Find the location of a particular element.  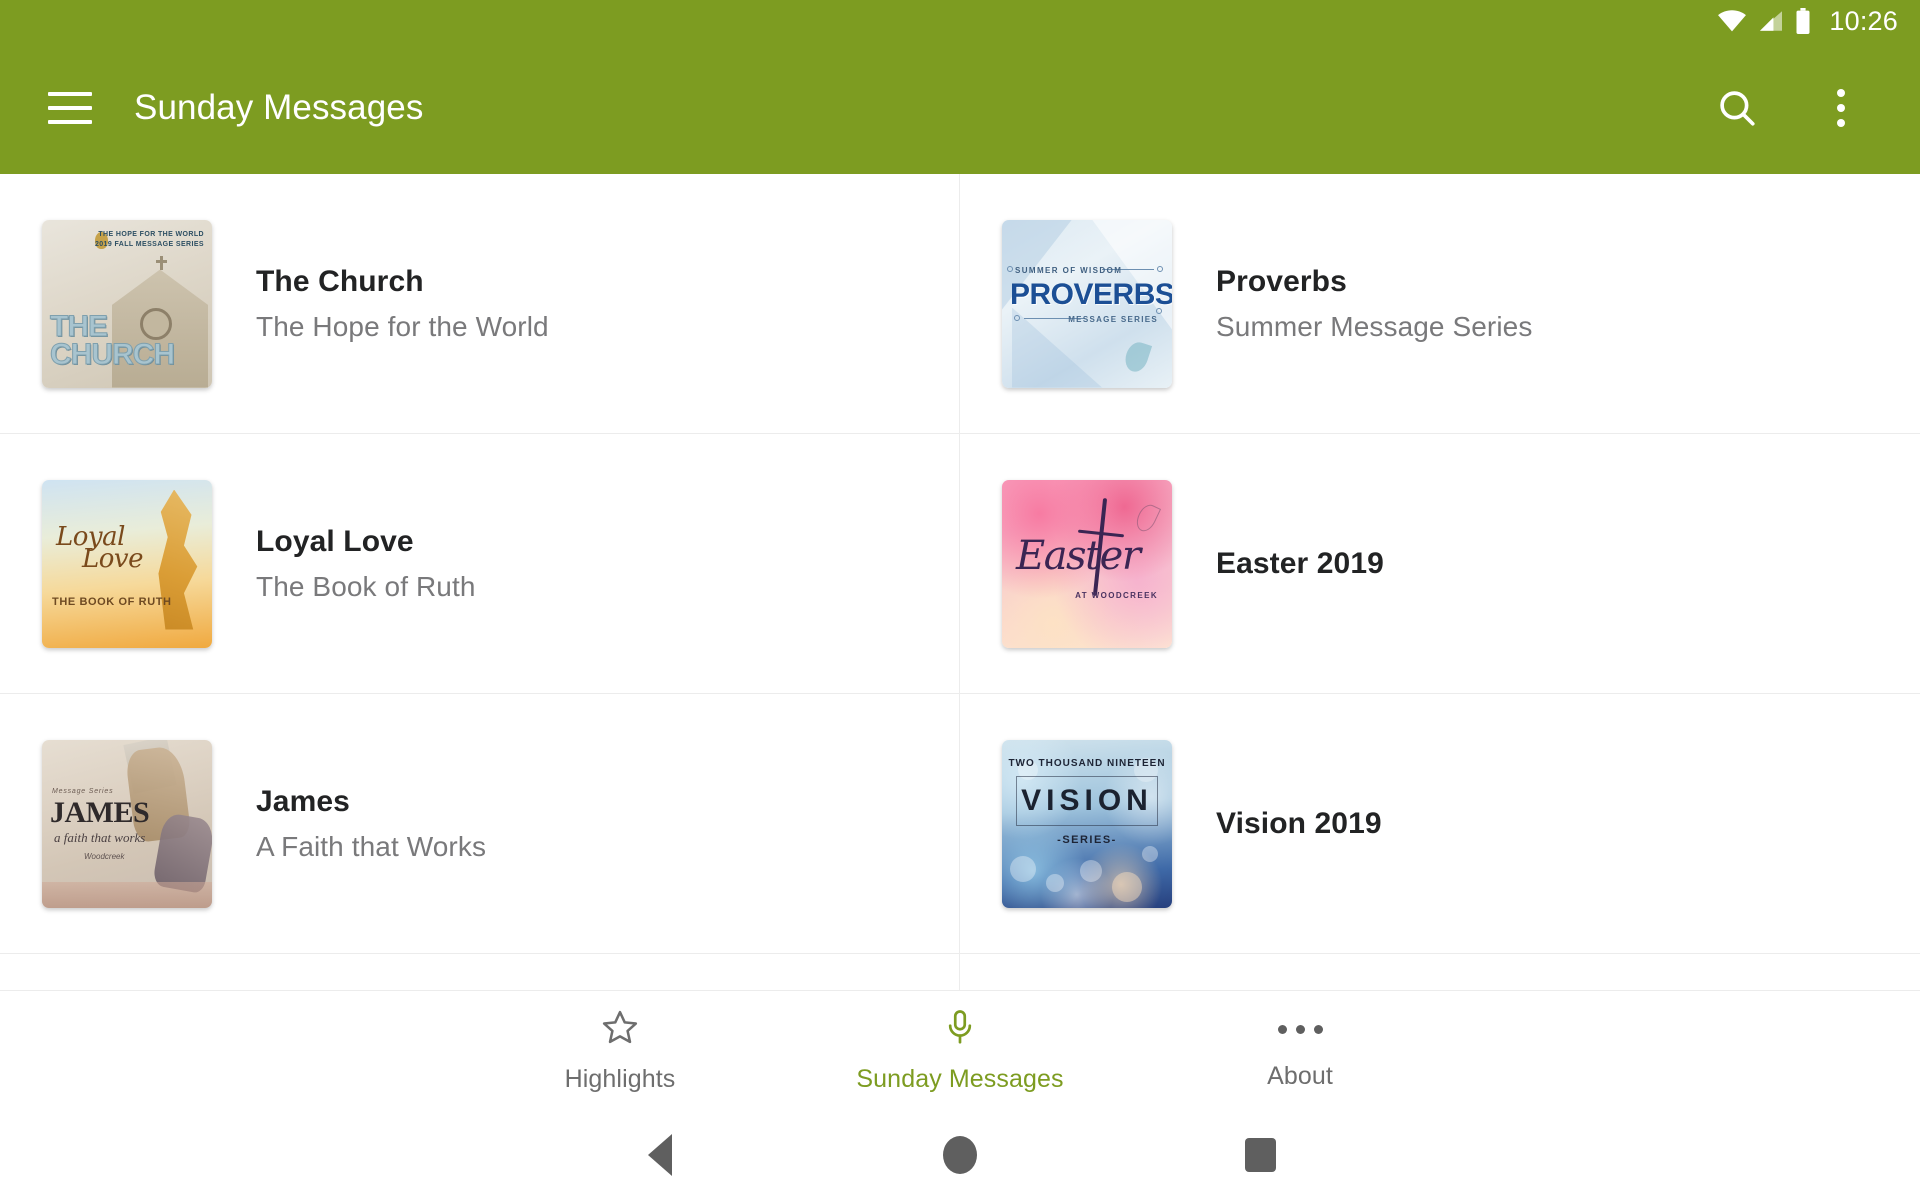

thumb-text: PROVERBS is located at coordinates (1091, 294).